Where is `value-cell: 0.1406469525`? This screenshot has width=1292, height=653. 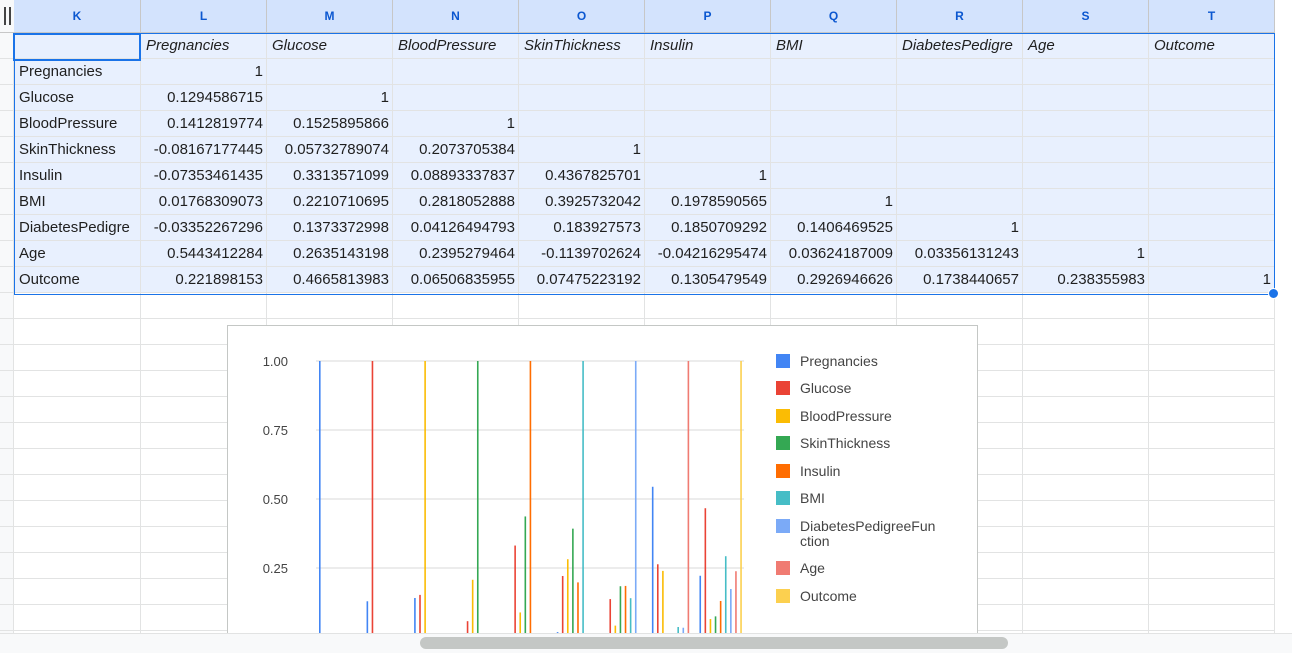
value-cell: 0.1406469525 is located at coordinates (834, 228).